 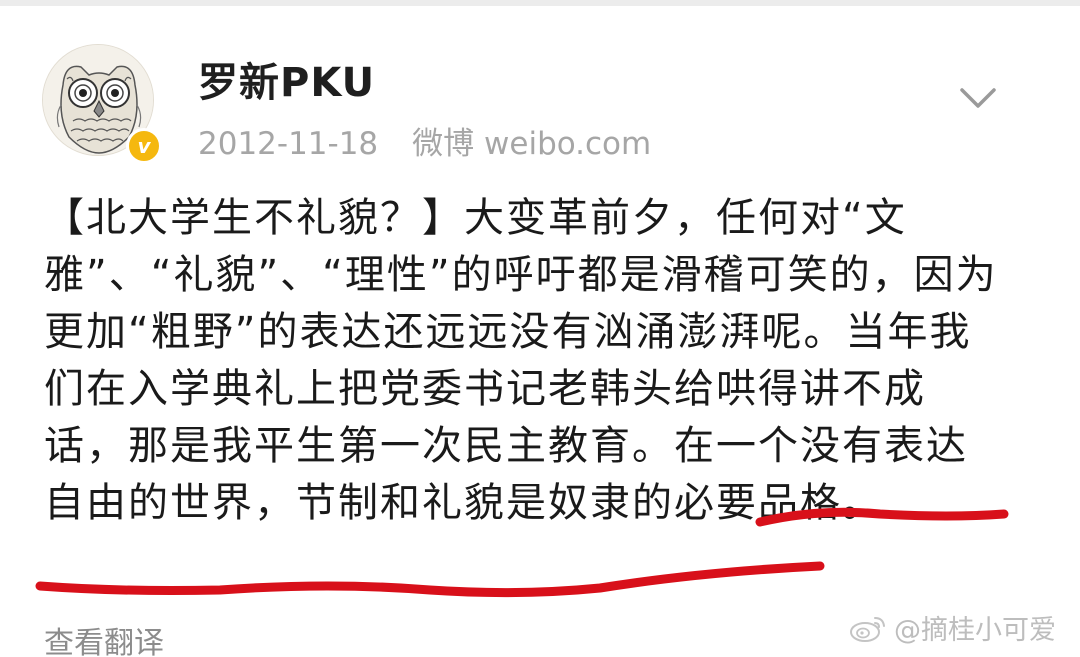 I want to click on watermark: @摘桂小可爱, so click(x=952, y=627).